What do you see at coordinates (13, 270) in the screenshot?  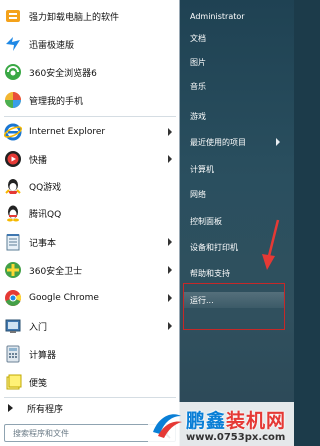 I see `360-safe-icon` at bounding box center [13, 270].